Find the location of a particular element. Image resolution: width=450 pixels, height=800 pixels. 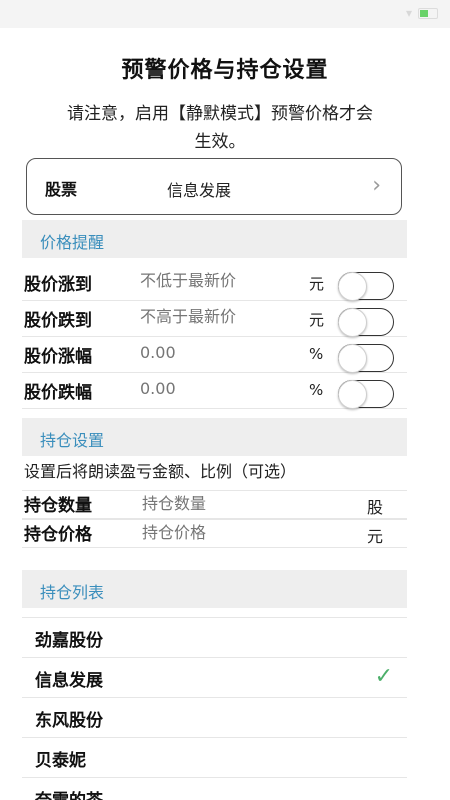

rise-percent-toggle is located at coordinates (366, 358).